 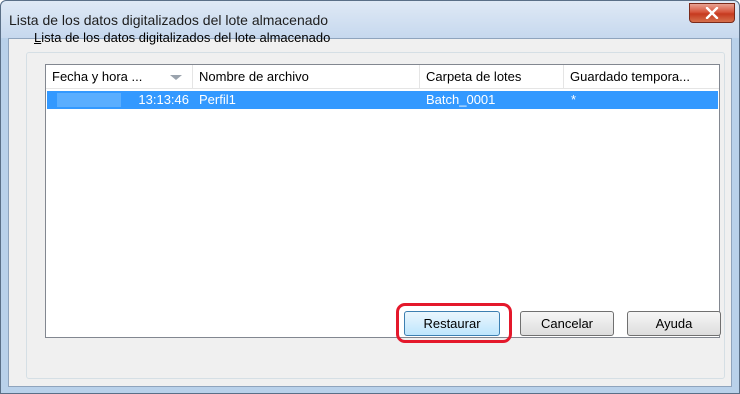 What do you see at coordinates (176, 77) in the screenshot?
I see `sort-descending-icon` at bounding box center [176, 77].